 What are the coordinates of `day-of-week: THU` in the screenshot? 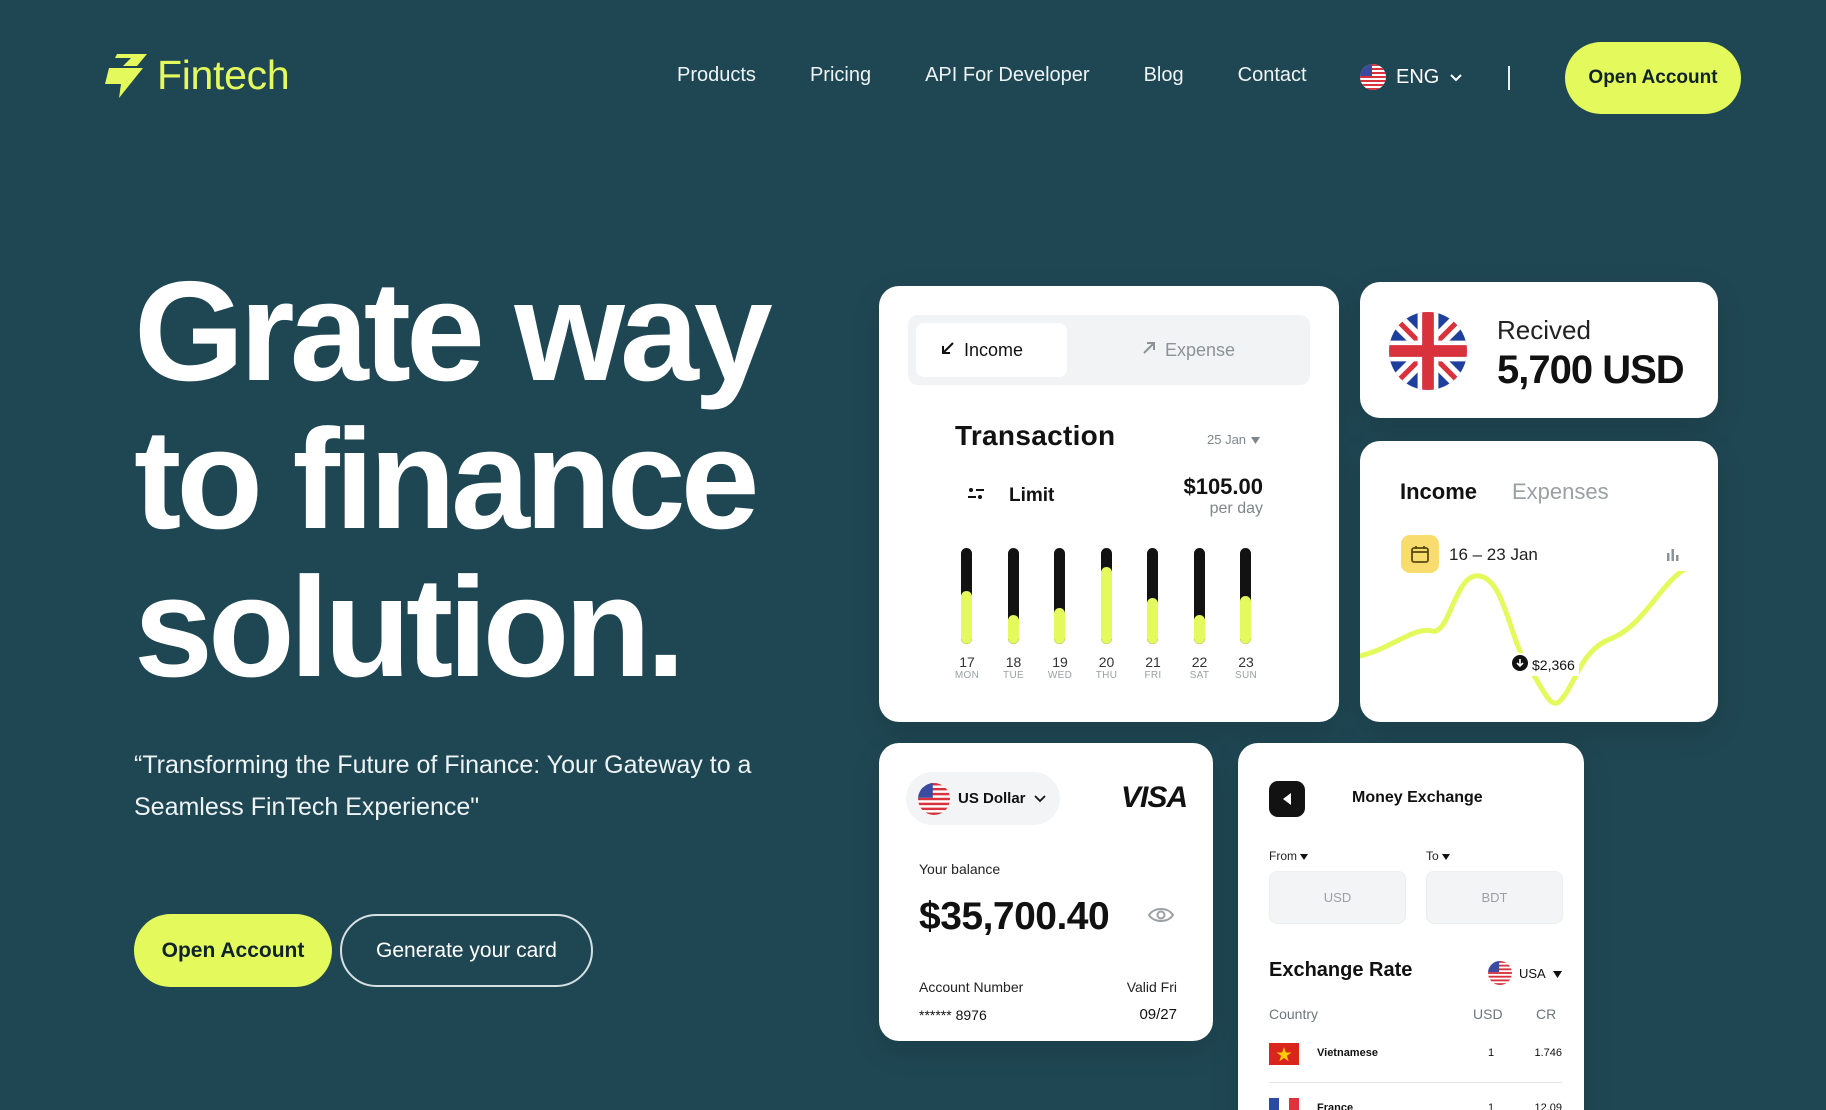 It's located at (1106, 675).